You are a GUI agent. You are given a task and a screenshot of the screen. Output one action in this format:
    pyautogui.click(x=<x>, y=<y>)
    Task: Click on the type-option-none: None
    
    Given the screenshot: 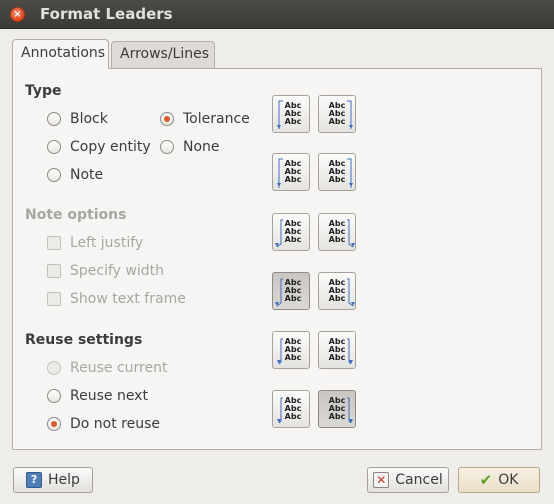 What is the action you would take?
    pyautogui.click(x=190, y=147)
    